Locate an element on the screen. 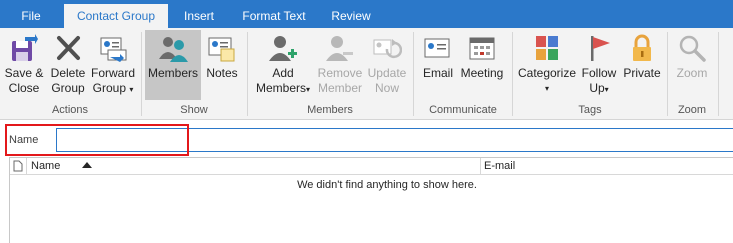 The height and width of the screenshot is (243, 733). remove-member-button: Remove Member is located at coordinates (340, 65).